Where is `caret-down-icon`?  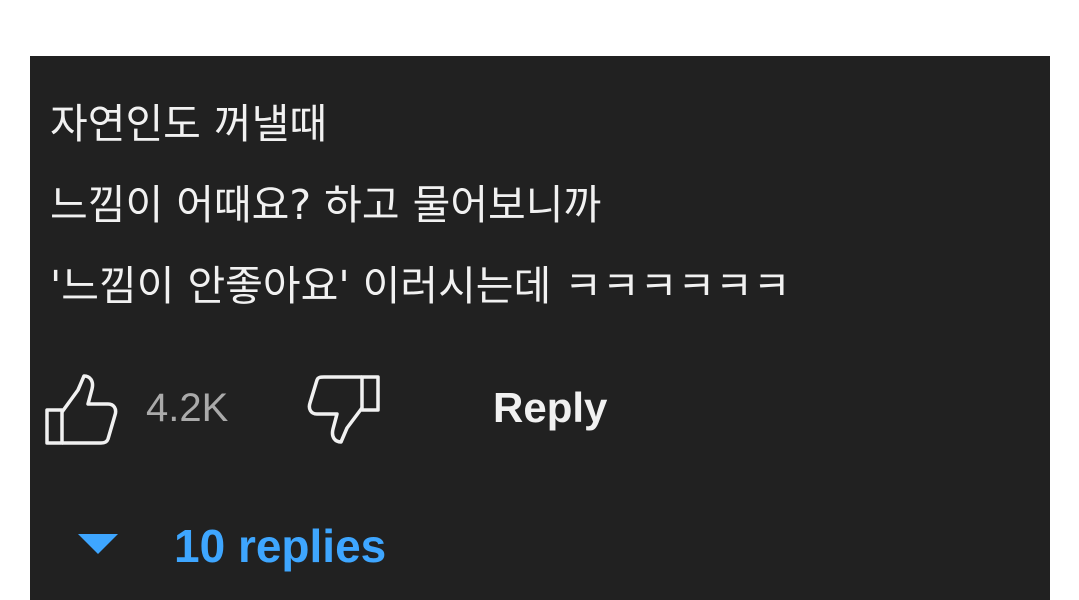
caret-down-icon is located at coordinates (98, 544).